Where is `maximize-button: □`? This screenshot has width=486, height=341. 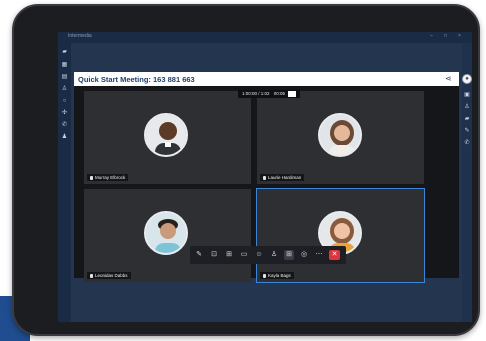
maximize-button: □ is located at coordinates (445, 36).